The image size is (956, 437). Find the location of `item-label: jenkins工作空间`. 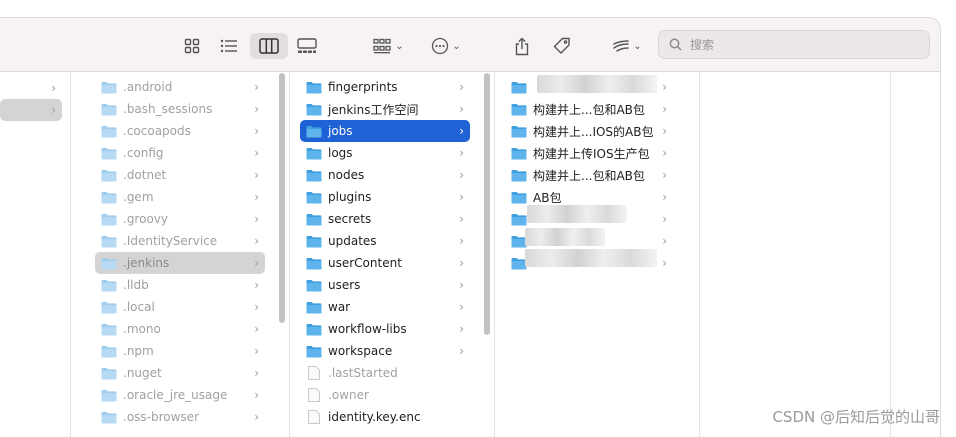

item-label: jenkins工作空间 is located at coordinates (373, 109).